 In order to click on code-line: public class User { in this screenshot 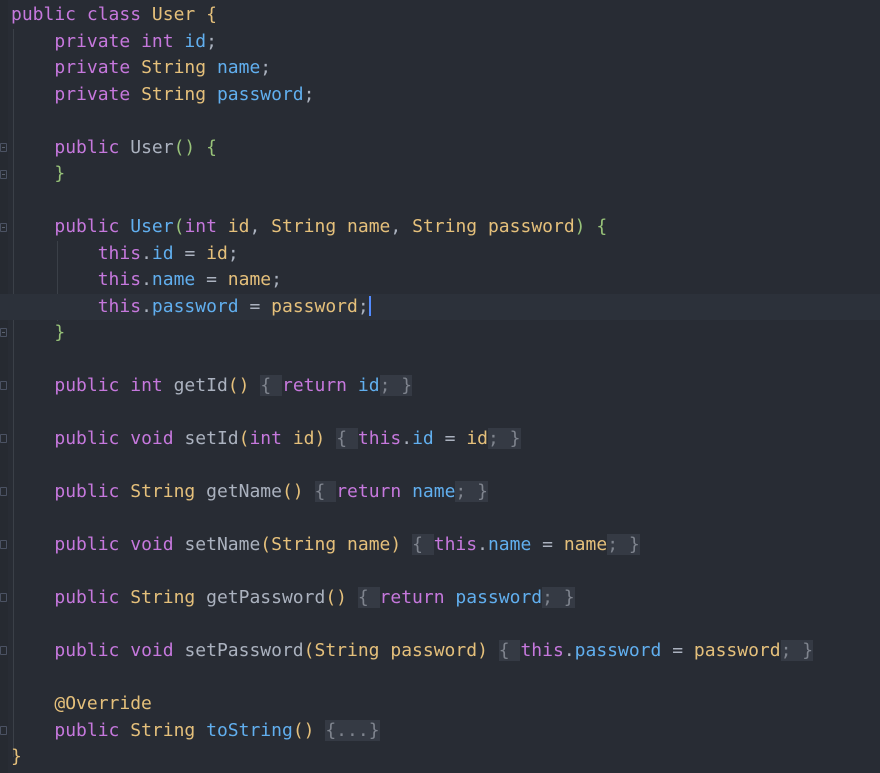, I will do `click(114, 15)`.